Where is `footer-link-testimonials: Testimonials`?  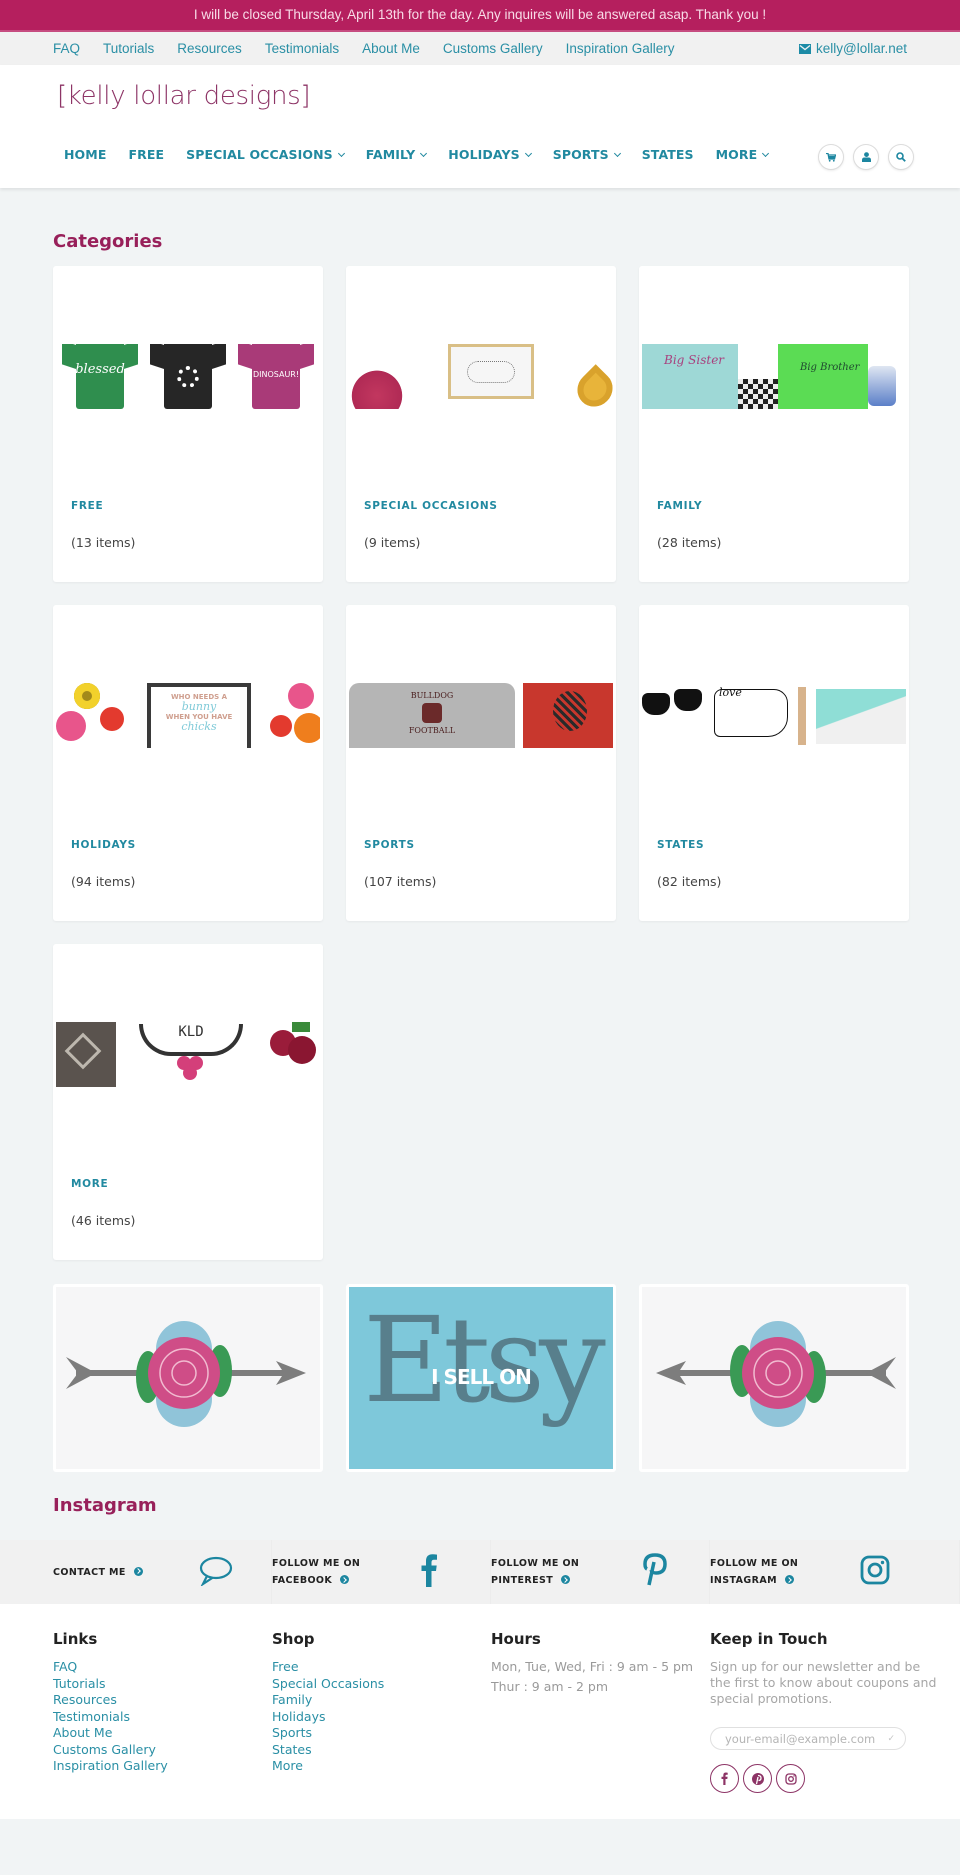
footer-link-testimonials: Testimonials is located at coordinates (162, 1717).